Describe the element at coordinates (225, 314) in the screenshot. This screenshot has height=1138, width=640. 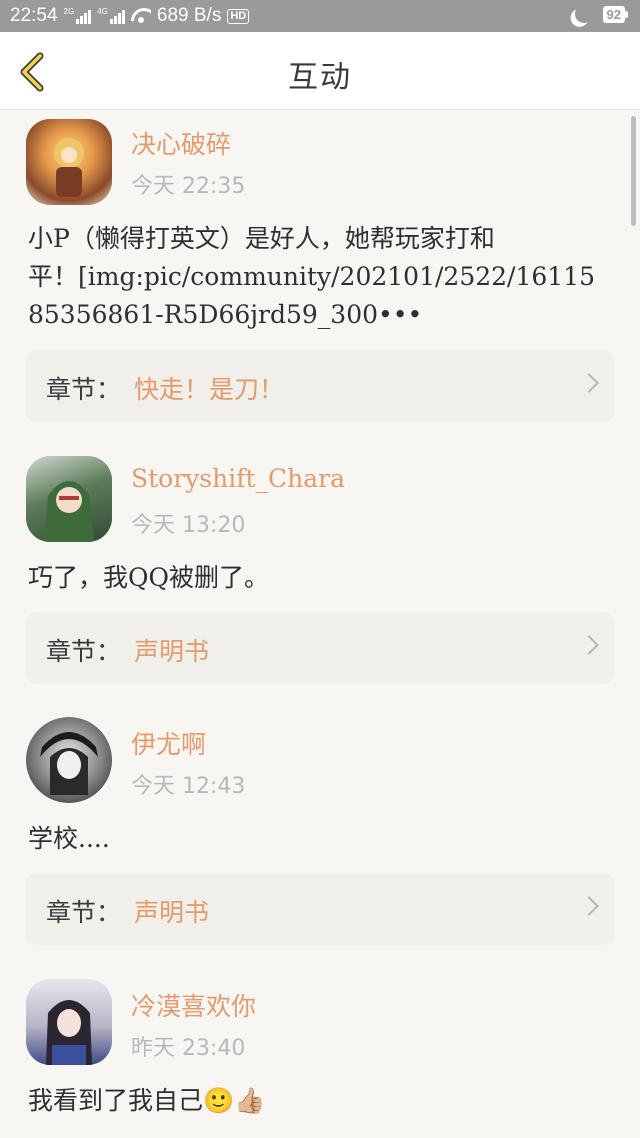
I see `comment-line: 85356861-R5D66jrd59_300•••` at that location.